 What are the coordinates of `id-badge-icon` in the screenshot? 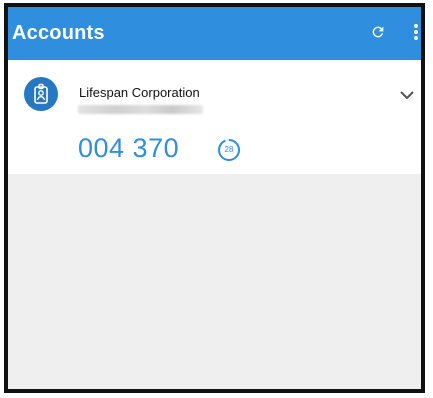 It's located at (41, 93).